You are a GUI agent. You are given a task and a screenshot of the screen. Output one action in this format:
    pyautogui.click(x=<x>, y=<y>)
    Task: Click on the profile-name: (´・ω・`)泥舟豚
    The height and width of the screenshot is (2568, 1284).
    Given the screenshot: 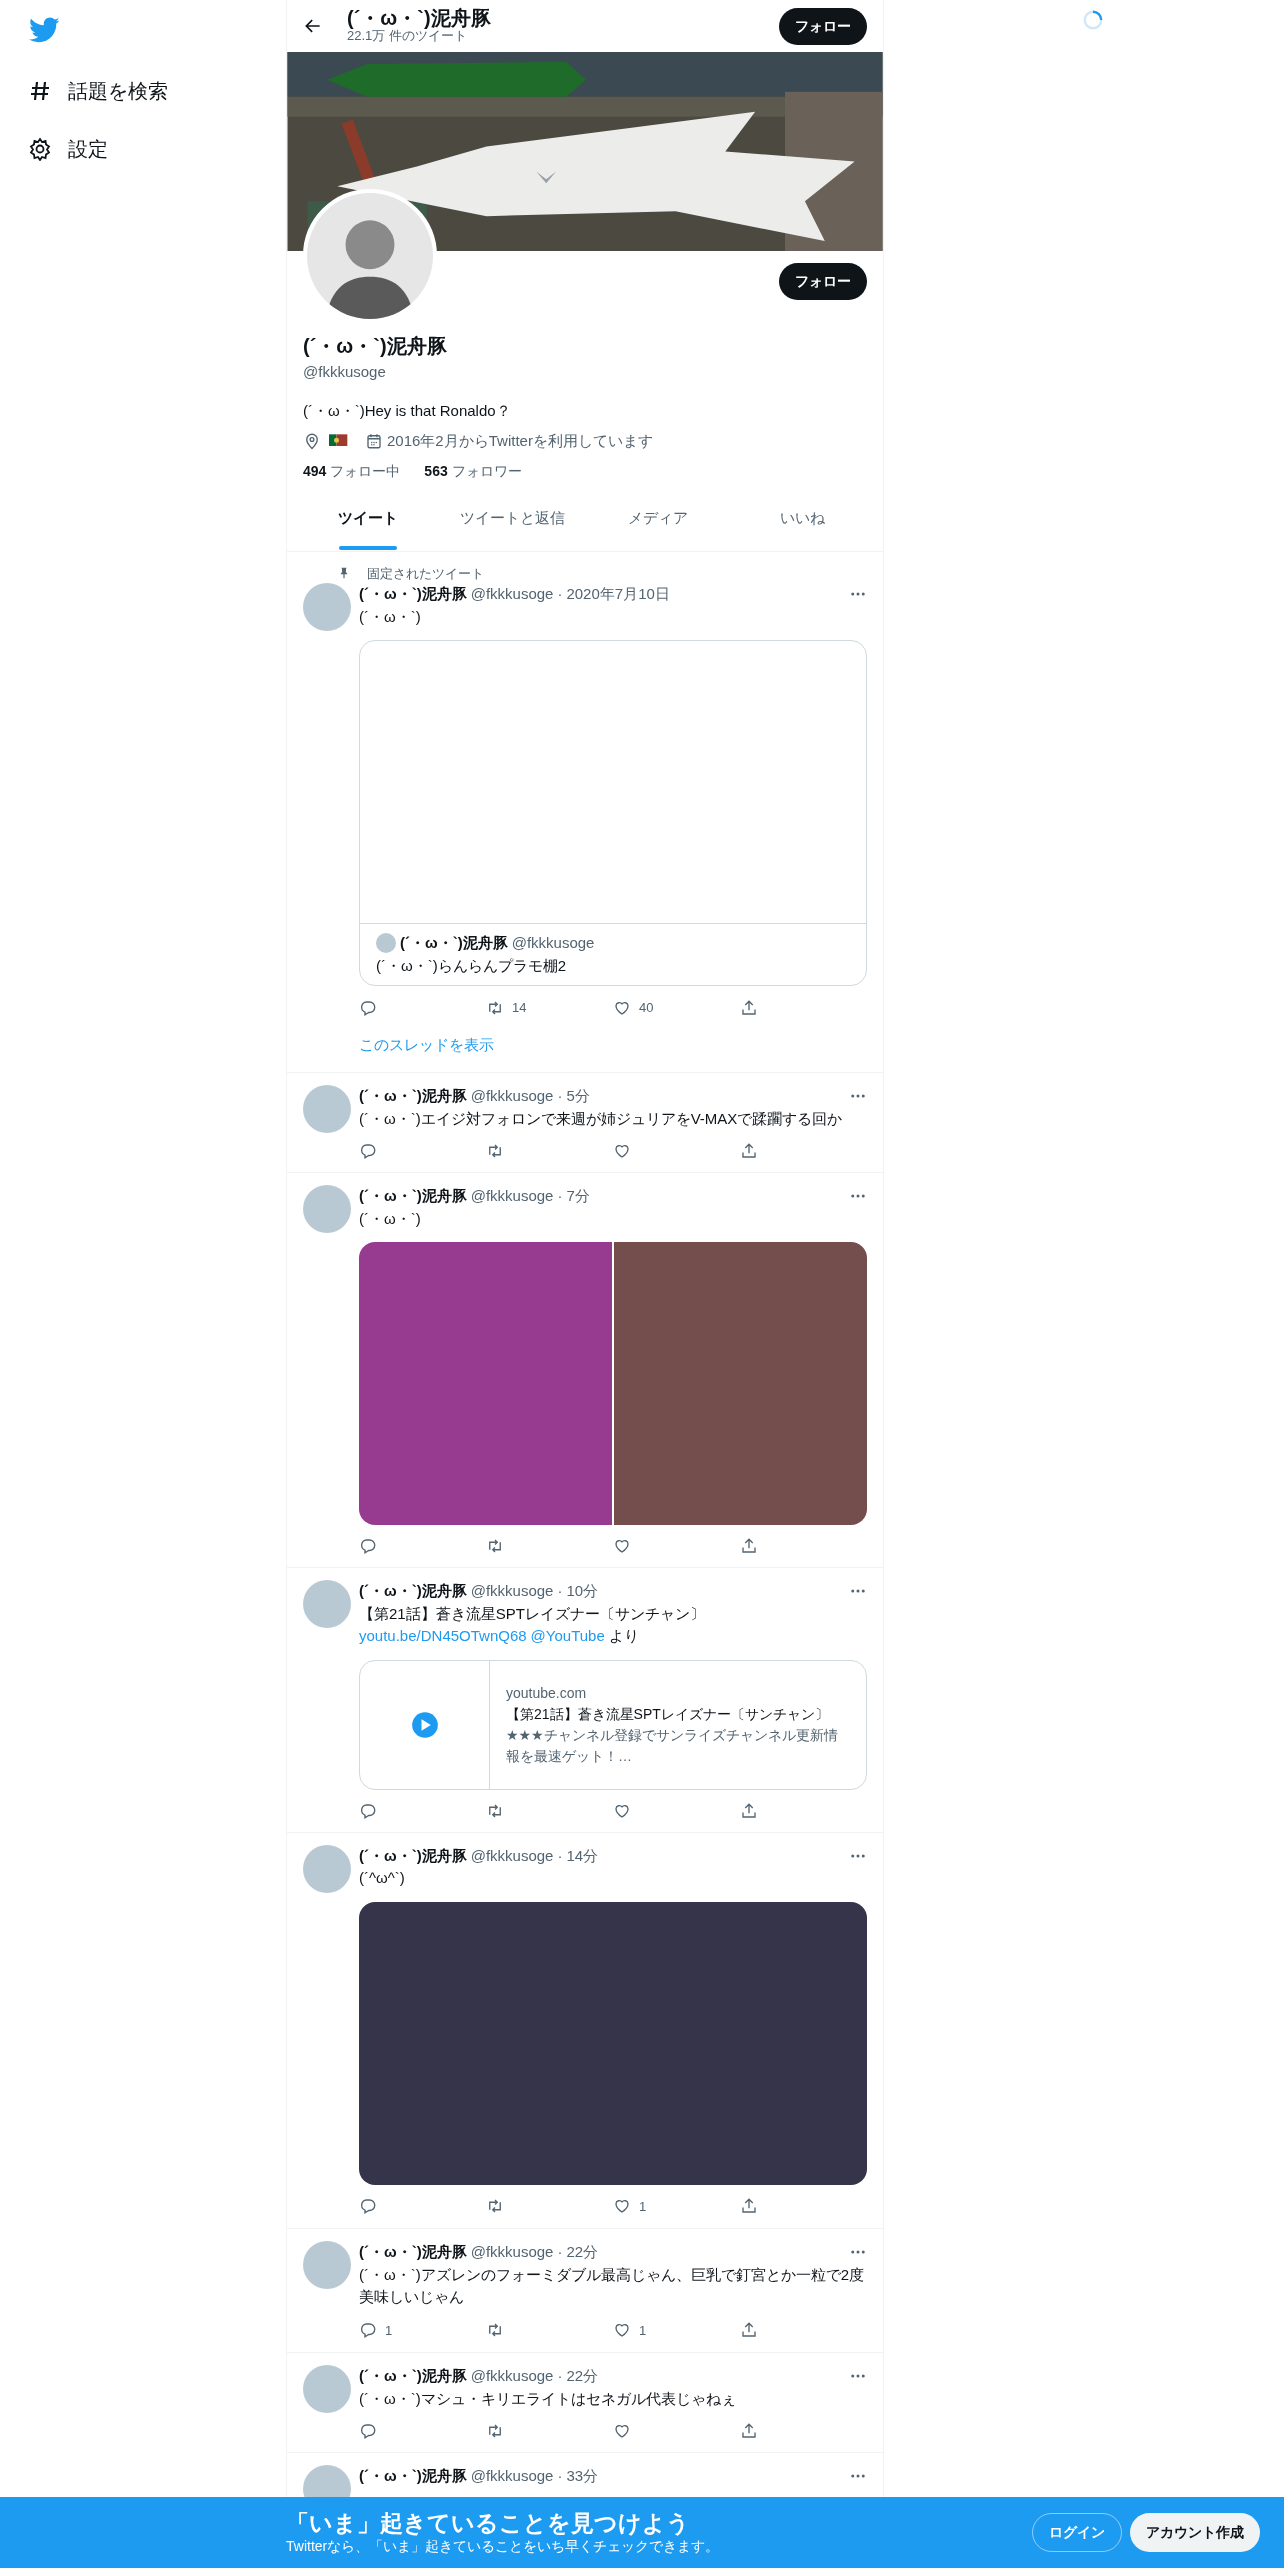 What is the action you would take?
    pyautogui.click(x=375, y=346)
    